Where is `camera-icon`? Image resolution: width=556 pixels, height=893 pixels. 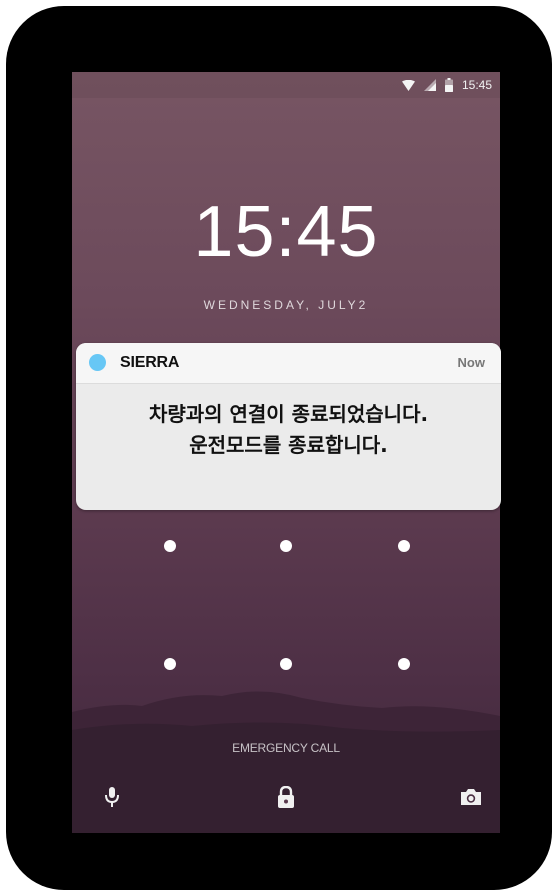
camera-icon is located at coordinates (471, 797).